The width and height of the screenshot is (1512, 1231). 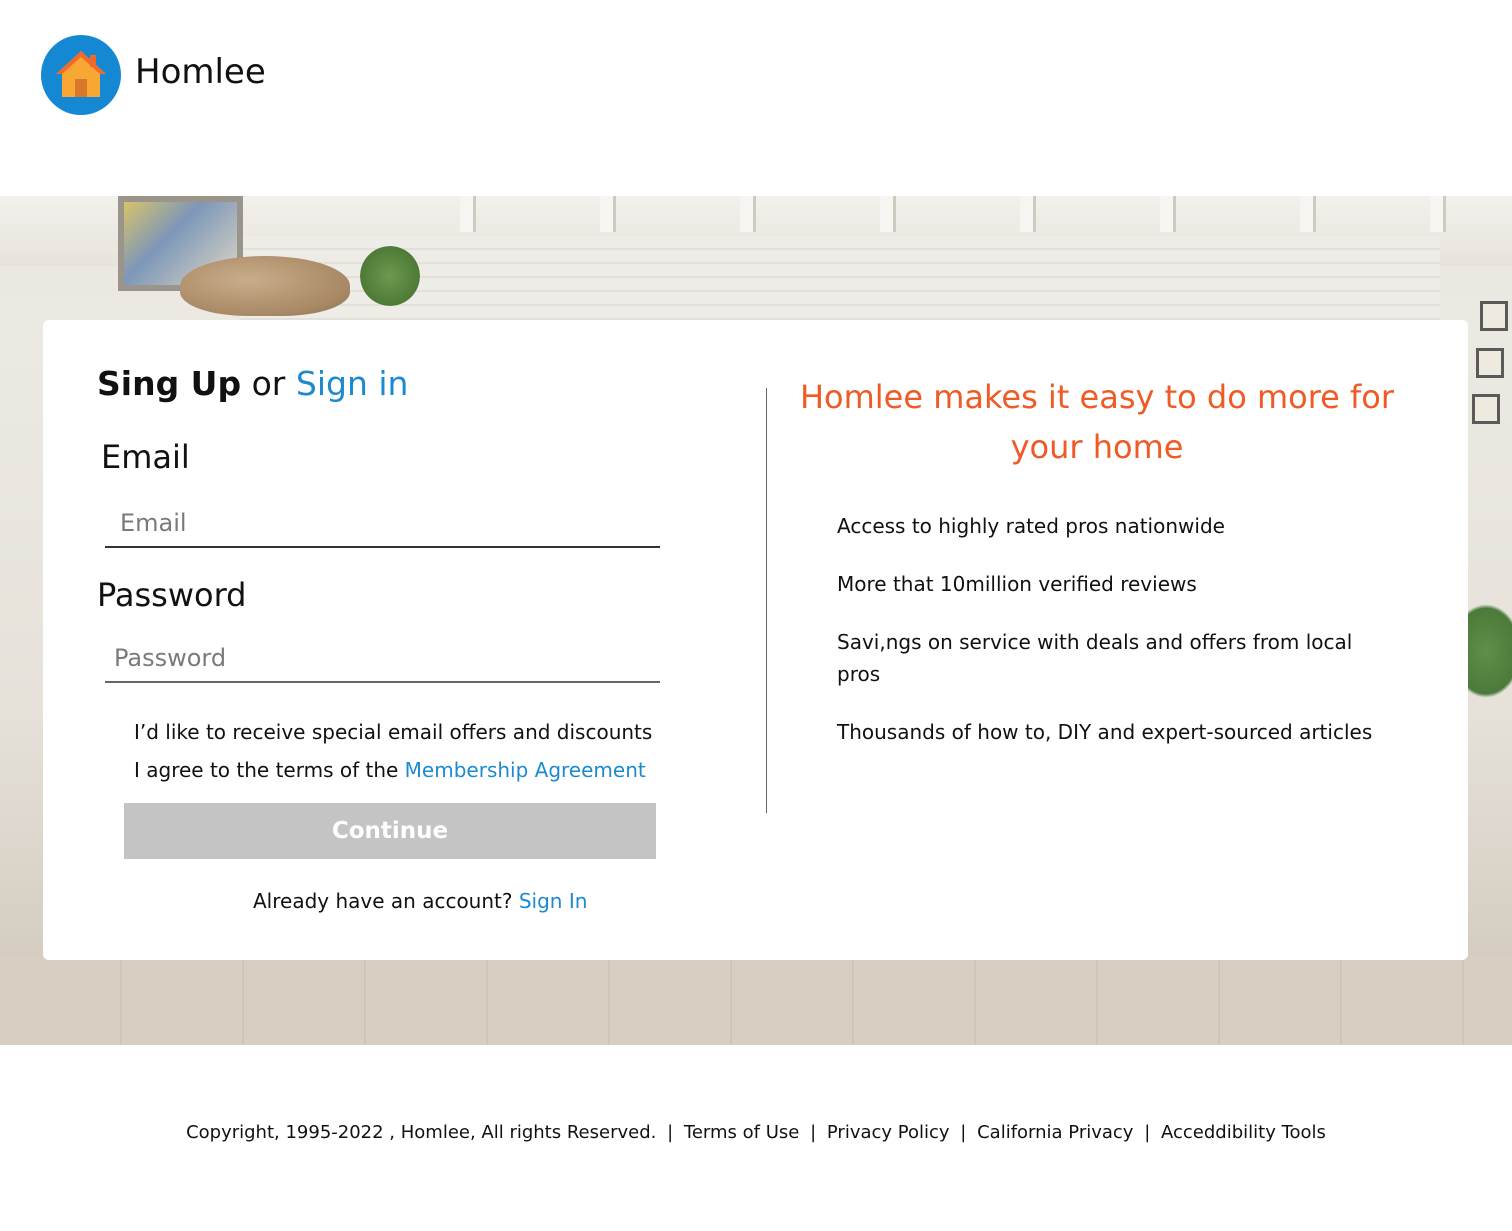 What do you see at coordinates (390, 276) in the screenshot?
I see `hanging-plant` at bounding box center [390, 276].